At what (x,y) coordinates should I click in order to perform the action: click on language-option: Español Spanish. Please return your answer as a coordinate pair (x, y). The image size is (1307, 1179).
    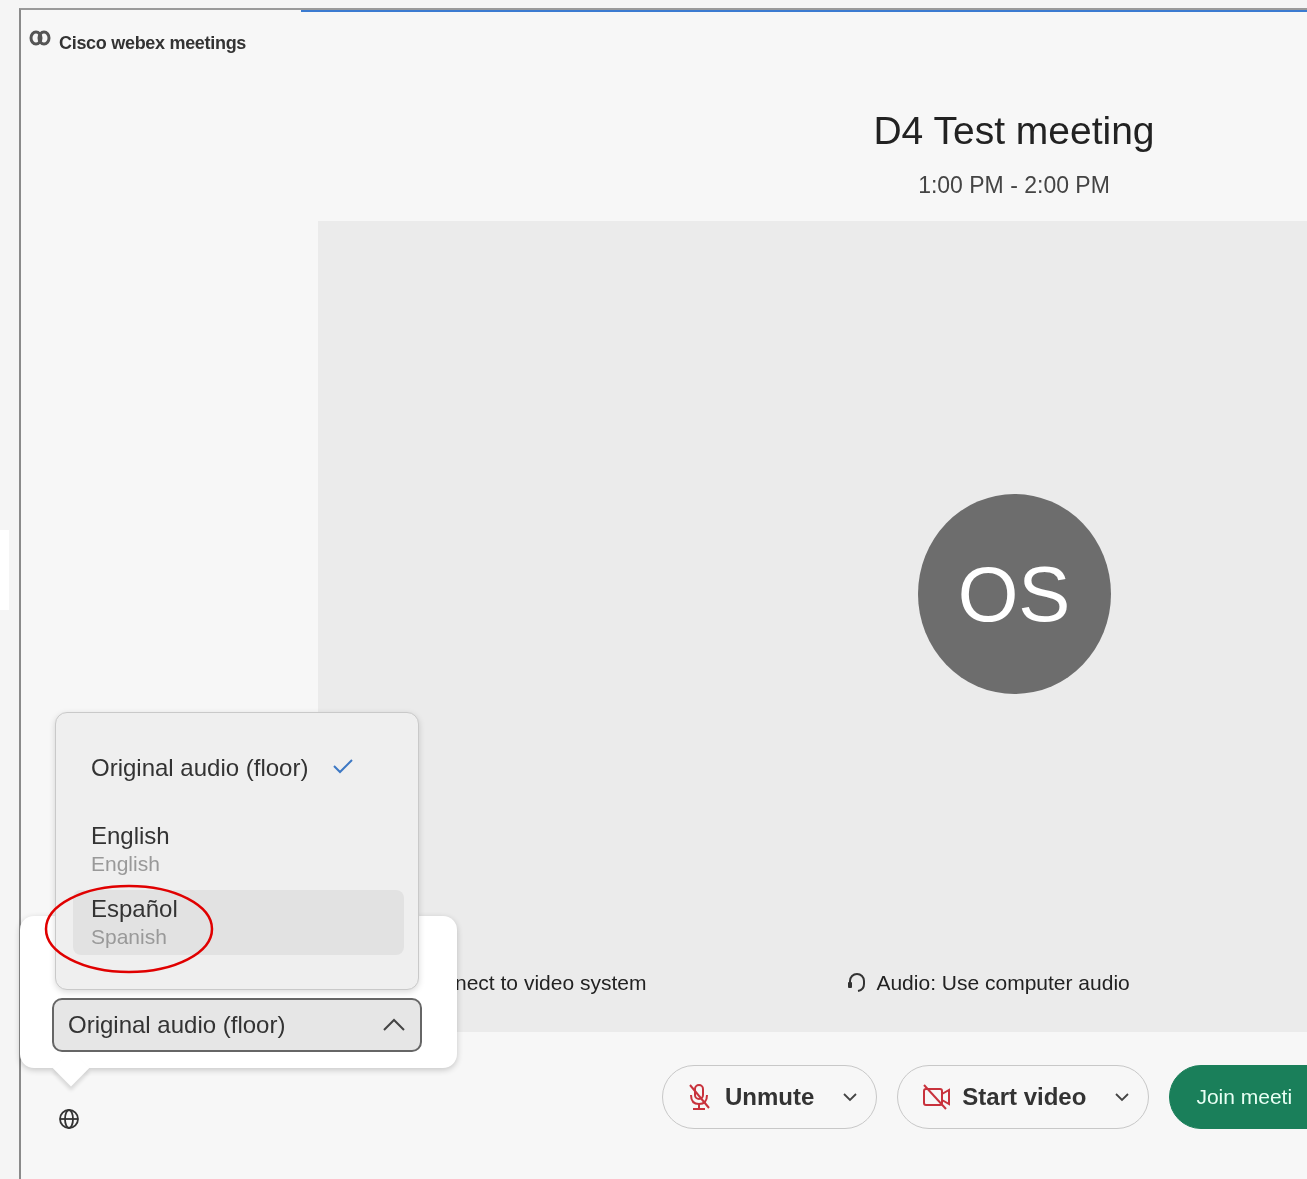
    Looking at the image, I should click on (238, 923).